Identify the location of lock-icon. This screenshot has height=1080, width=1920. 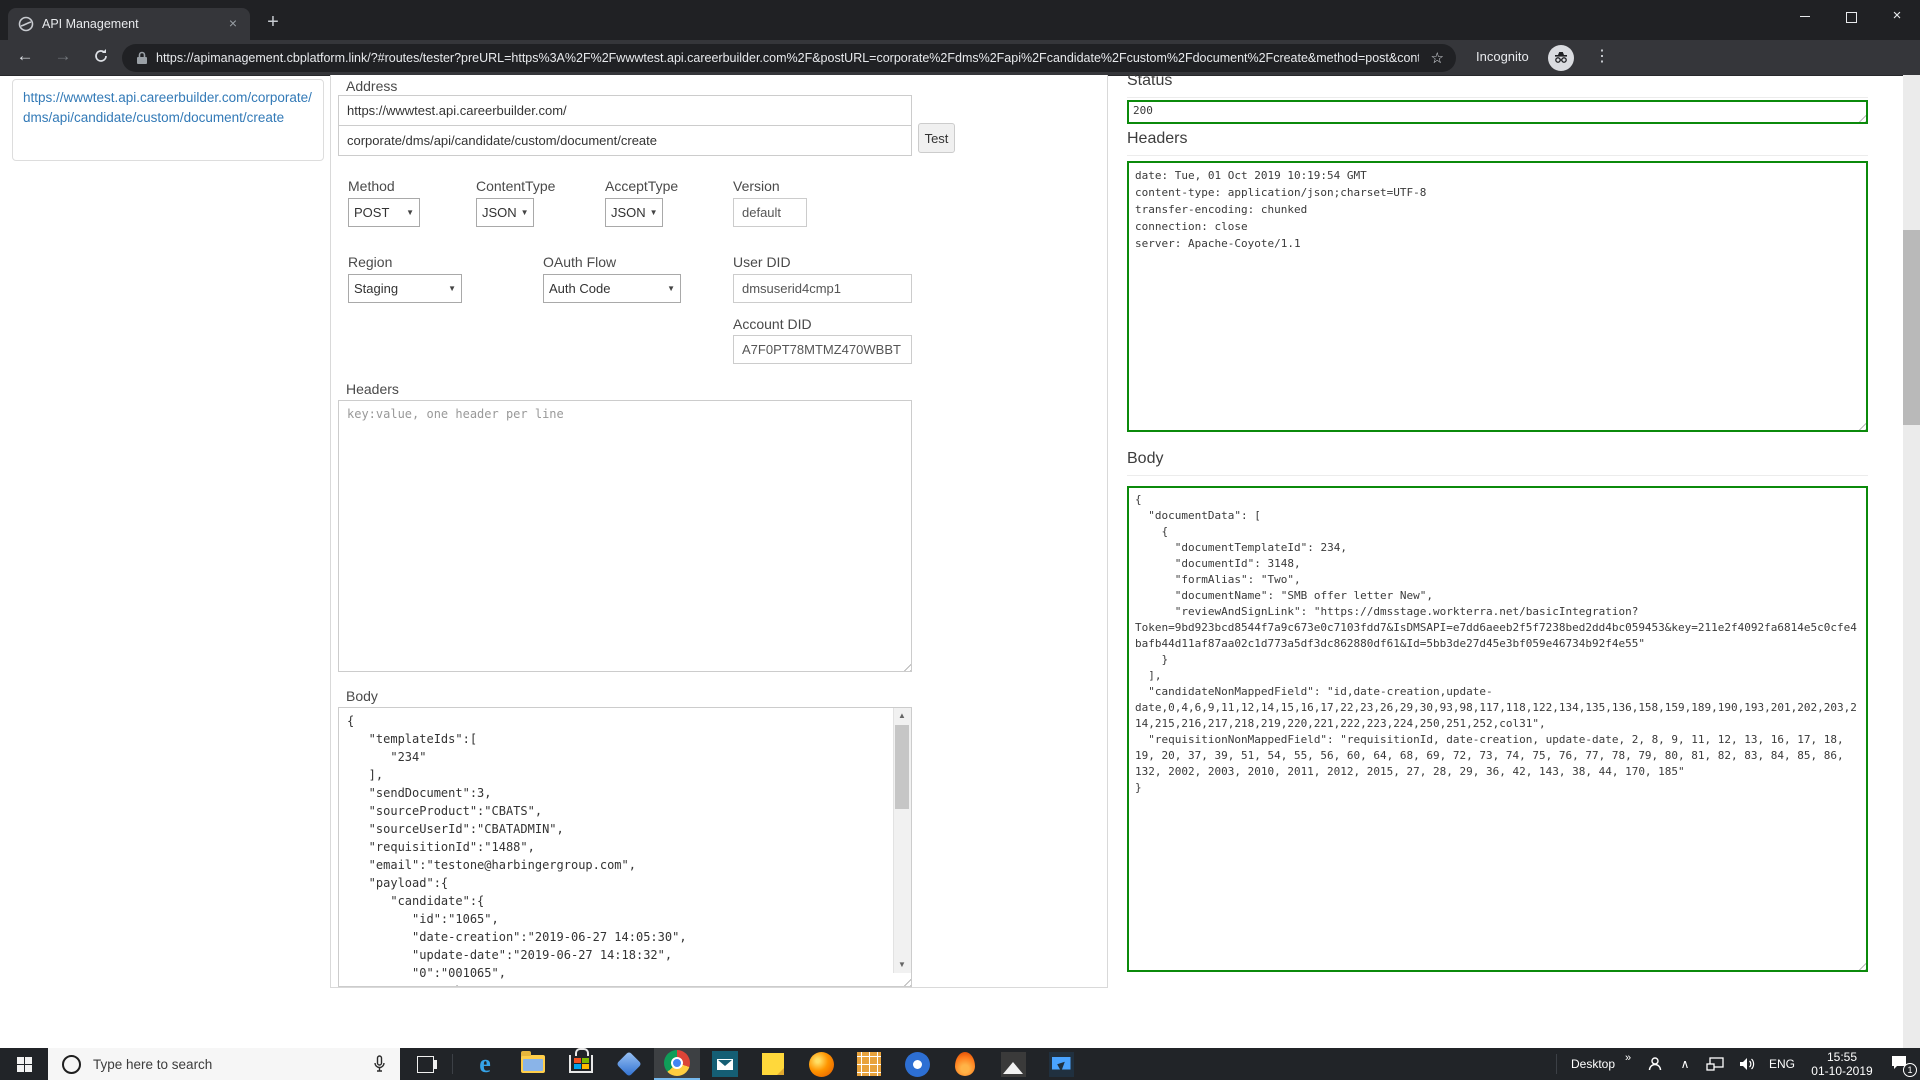
(142, 57).